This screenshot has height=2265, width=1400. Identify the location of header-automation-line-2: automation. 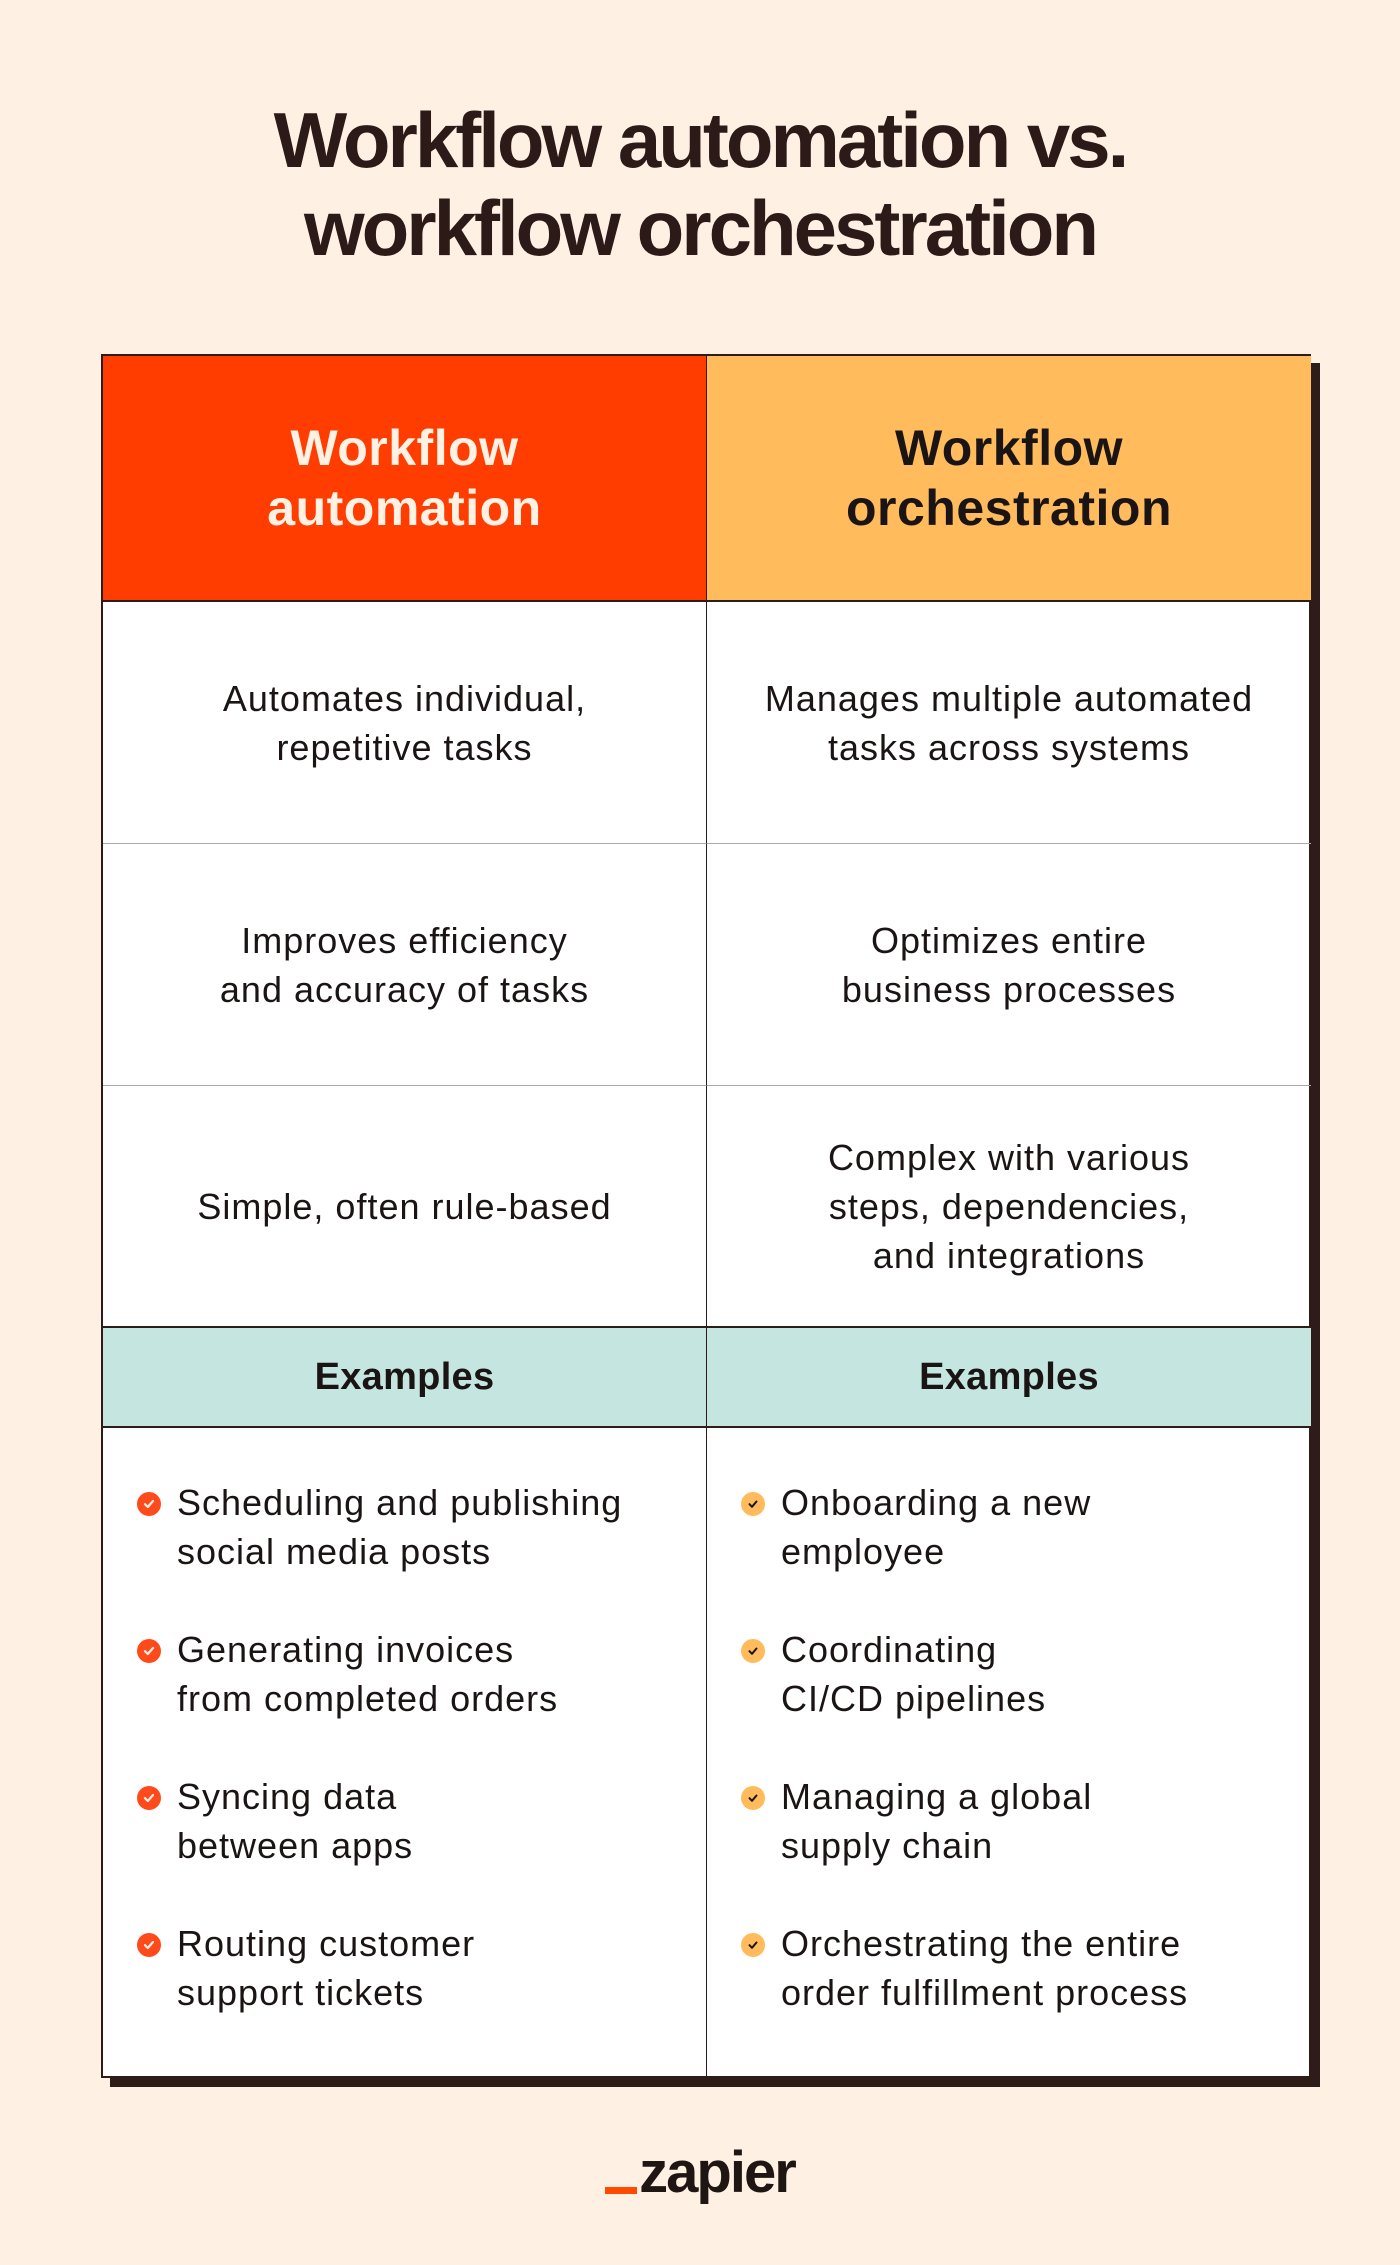
(404, 508).